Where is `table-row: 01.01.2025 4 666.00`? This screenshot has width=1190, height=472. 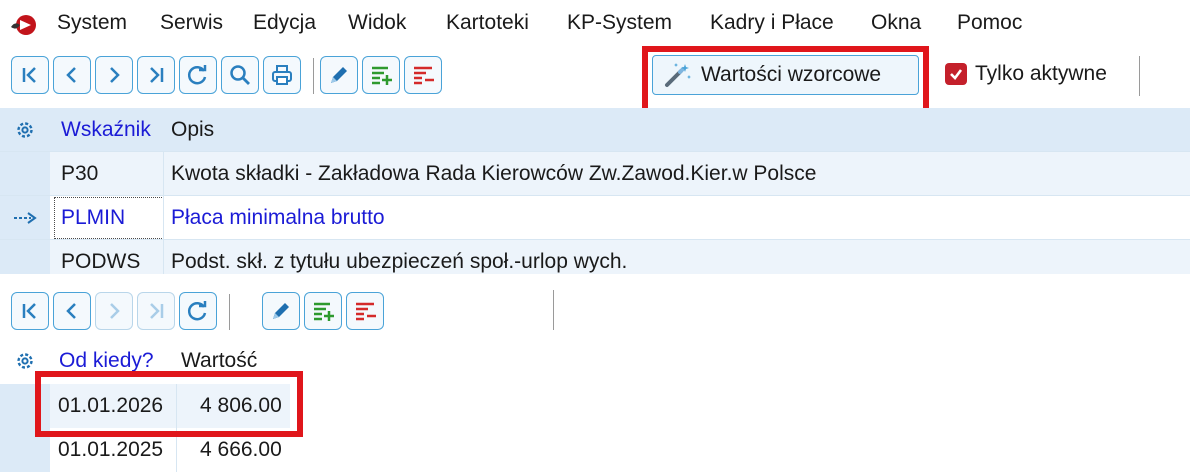 table-row: 01.01.2025 4 666.00 is located at coordinates (145, 450).